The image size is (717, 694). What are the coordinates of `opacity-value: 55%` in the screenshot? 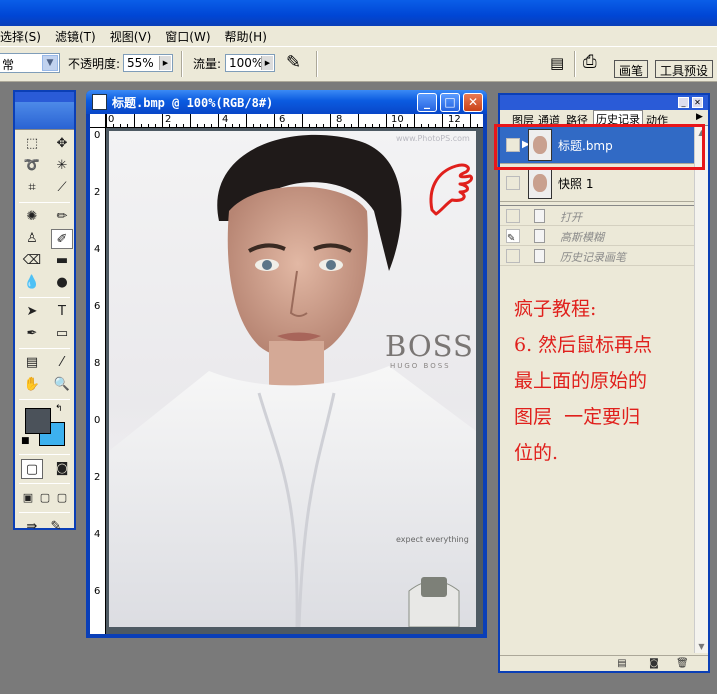 It's located at (140, 63).